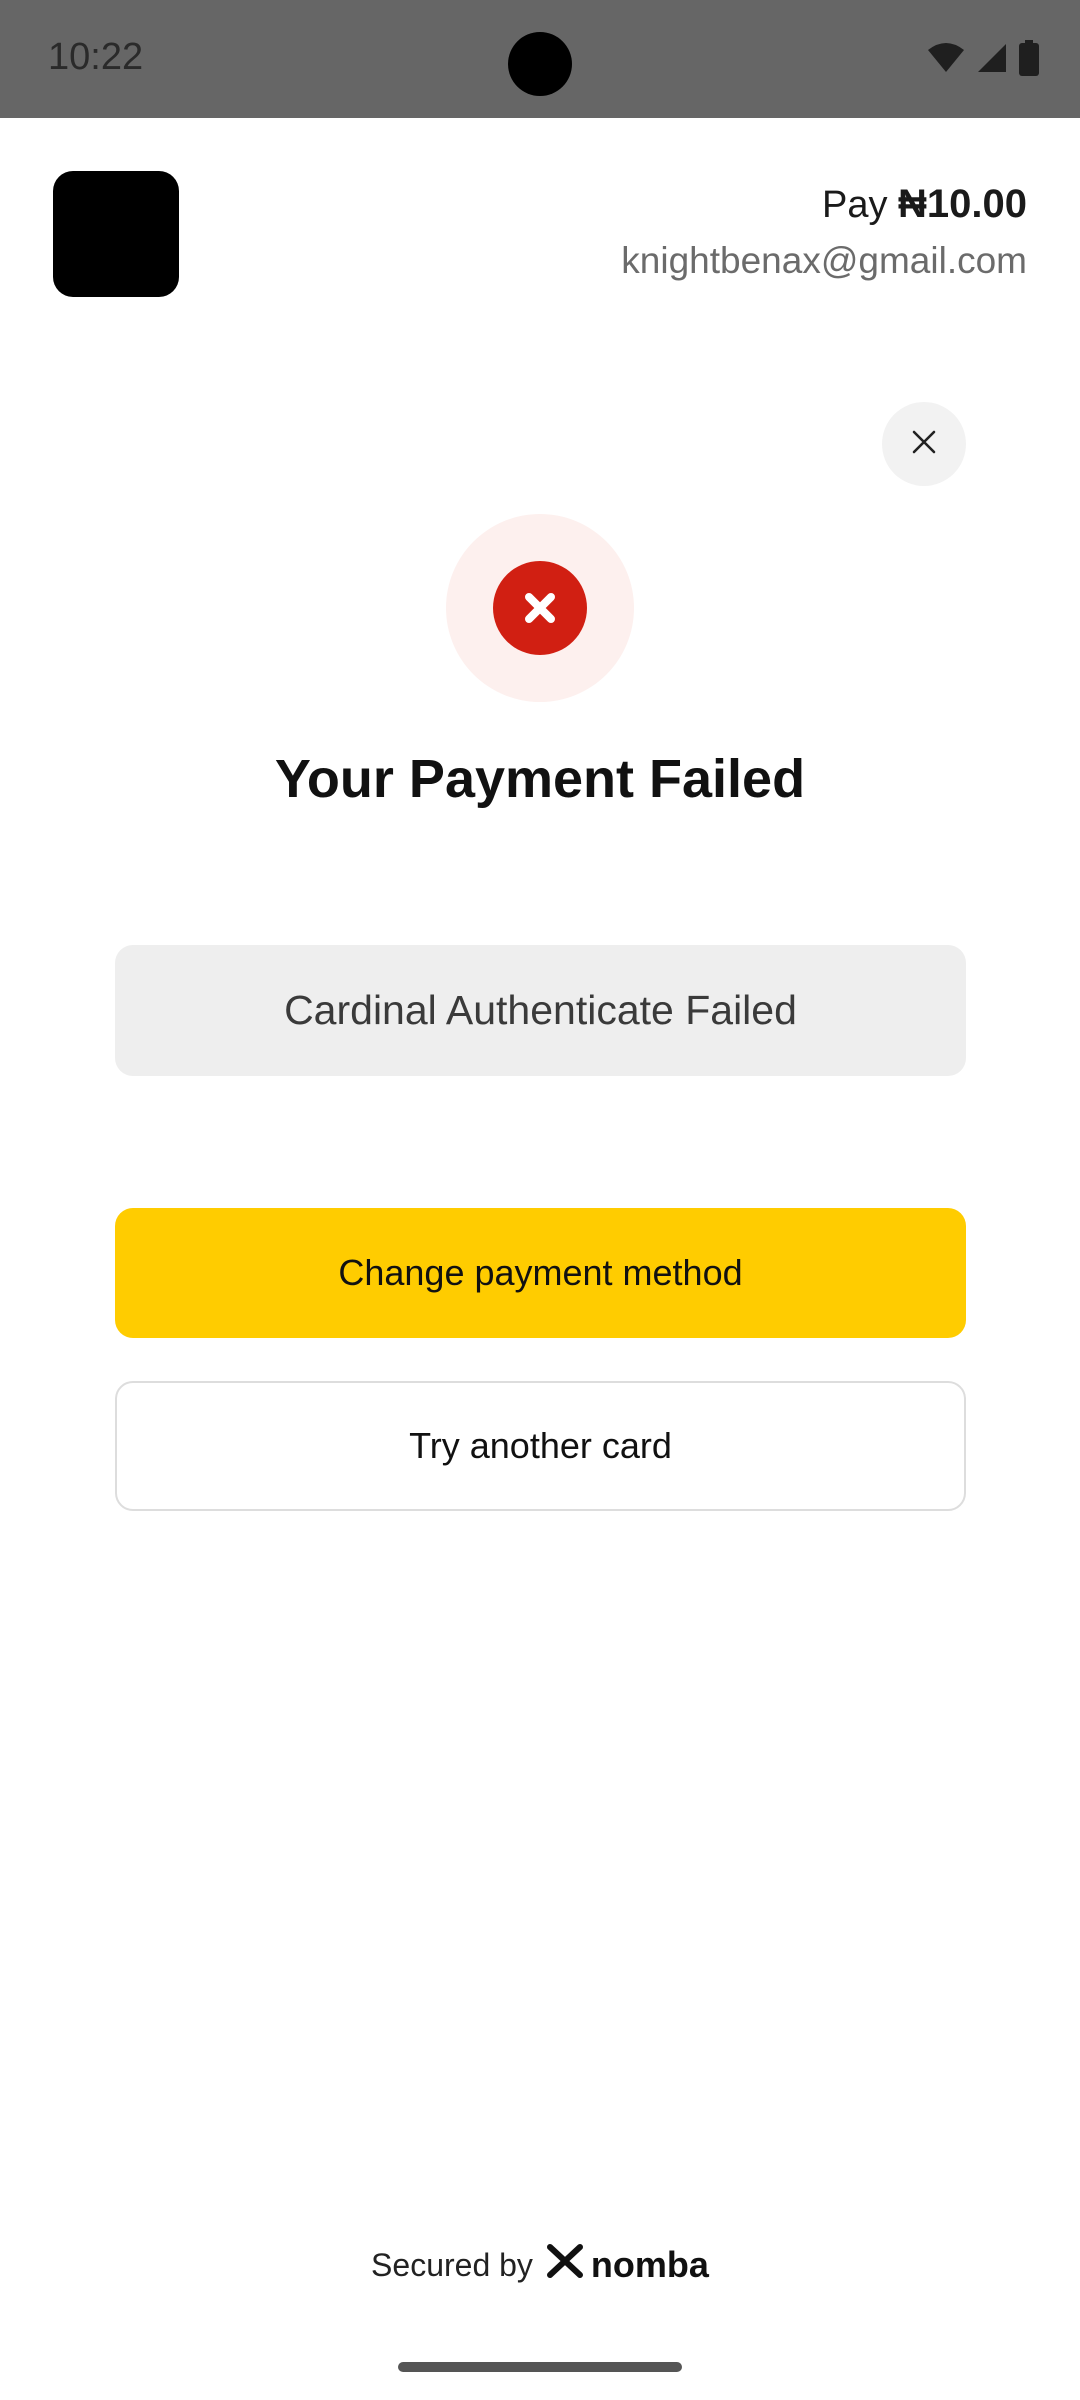  I want to click on error-icon-halo, so click(540, 608).